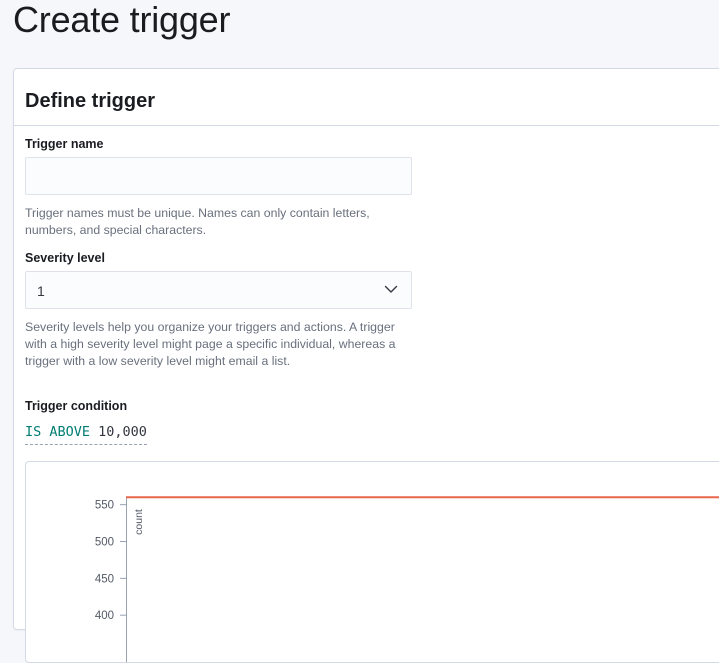 Image resolution: width=719 pixels, height=663 pixels. What do you see at coordinates (65, 258) in the screenshot?
I see `severity-level-label: Severity level` at bounding box center [65, 258].